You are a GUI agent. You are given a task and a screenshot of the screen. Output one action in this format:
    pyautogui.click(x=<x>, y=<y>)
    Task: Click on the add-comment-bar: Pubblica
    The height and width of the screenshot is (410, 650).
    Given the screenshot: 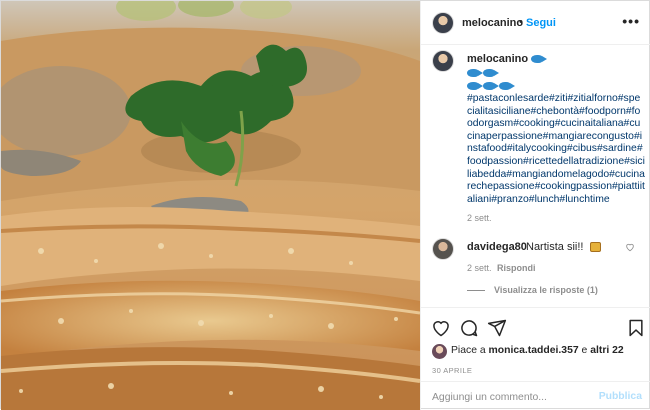 What is the action you would take?
    pyautogui.click(x=535, y=395)
    